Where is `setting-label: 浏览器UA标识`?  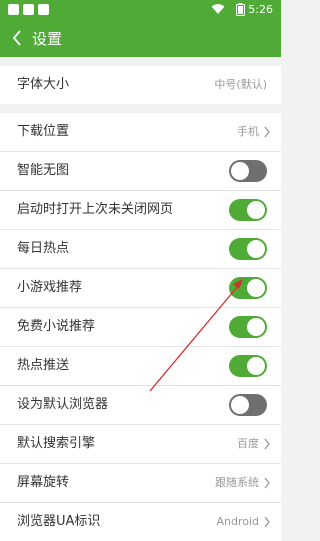 setting-label: 浏览器UA标识 is located at coordinates (59, 521).